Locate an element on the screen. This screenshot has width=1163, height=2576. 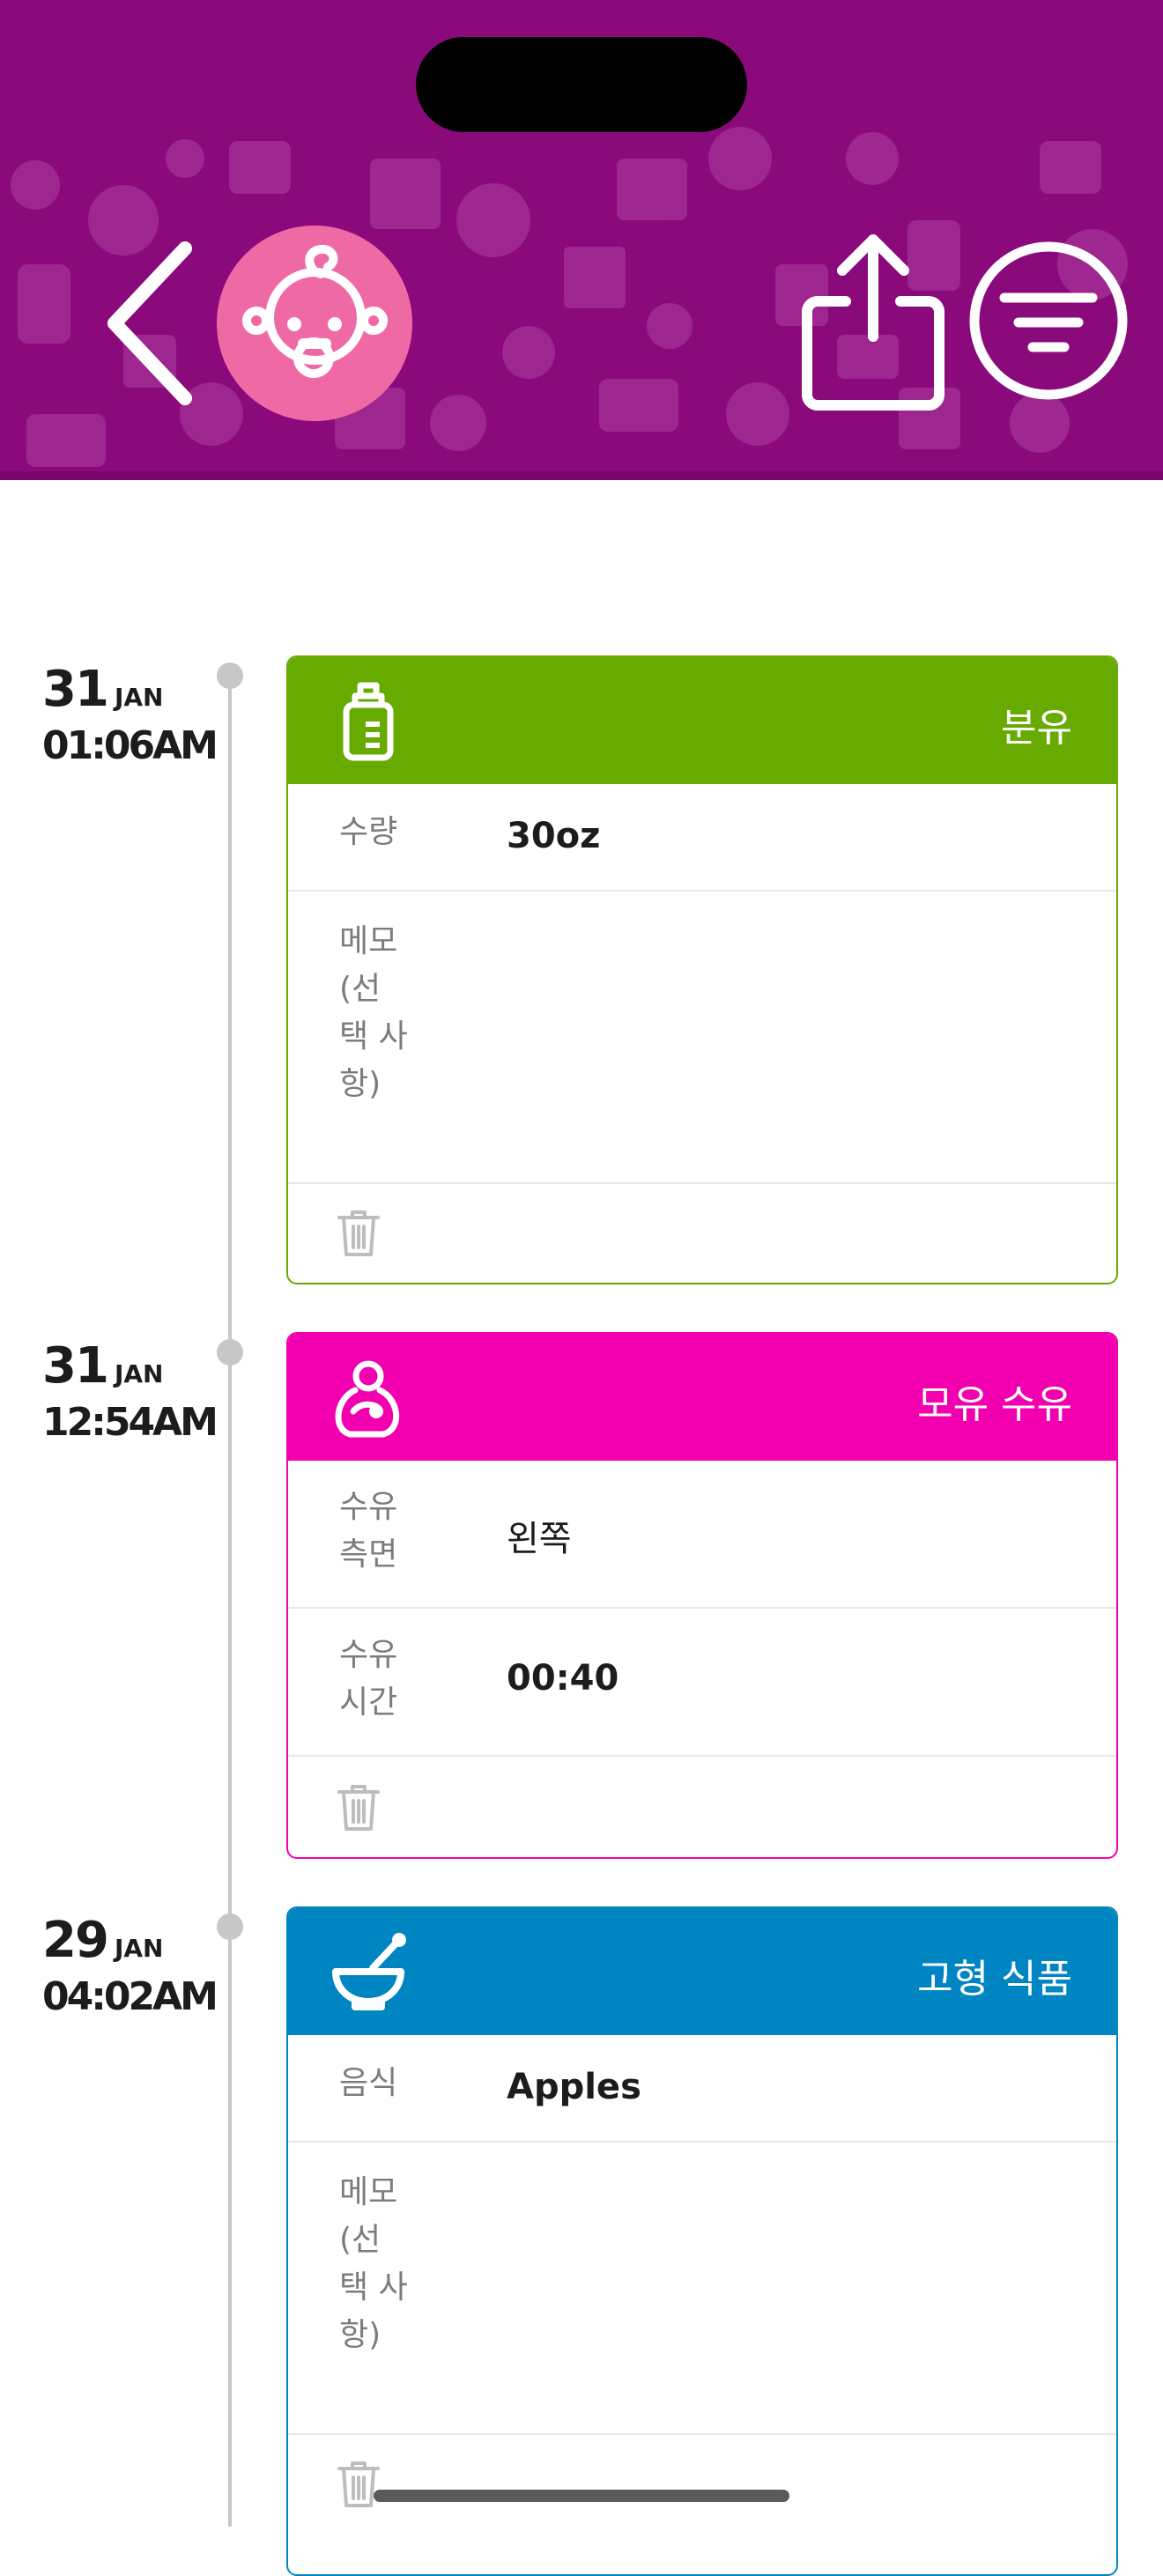
field-row-side: 수유 측면 왼쪽 is located at coordinates (702, 1535).